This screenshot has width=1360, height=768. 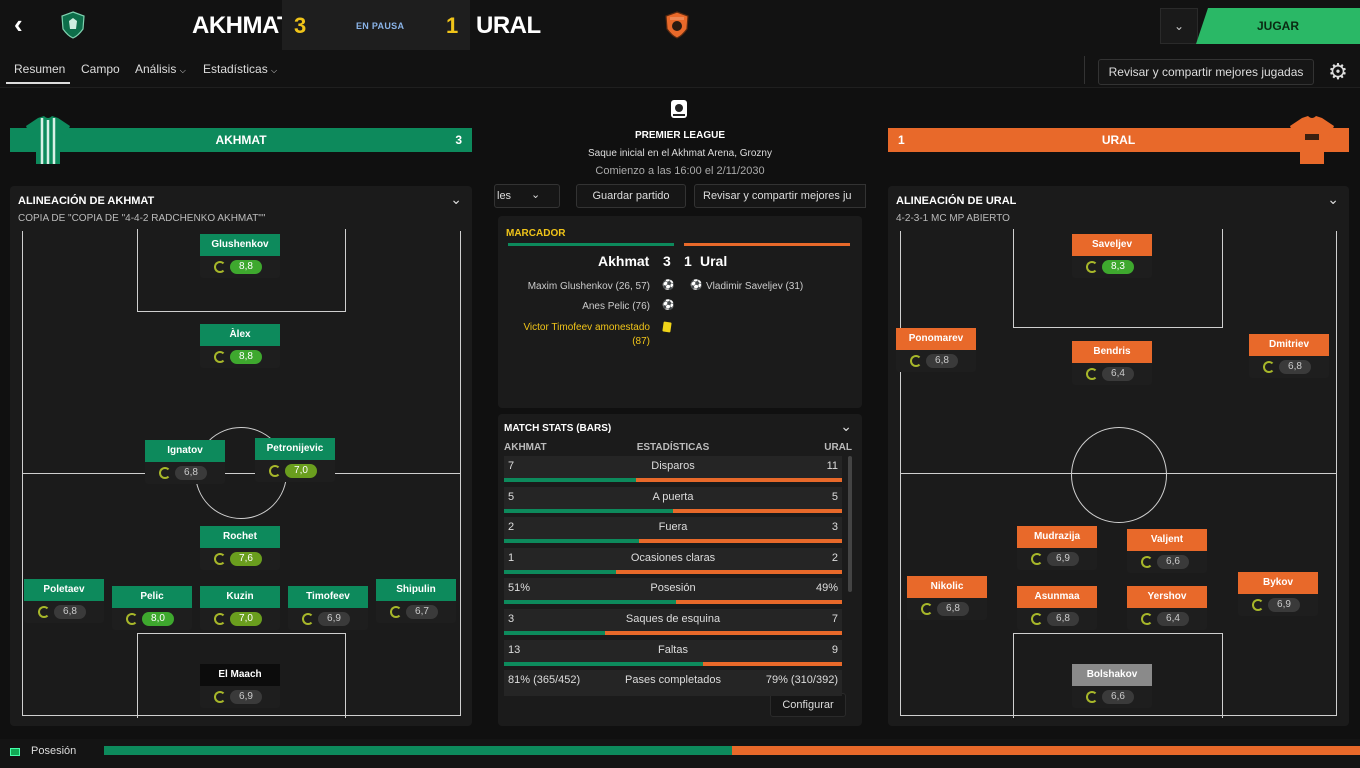 What do you see at coordinates (536, 233) in the screenshot?
I see `scoreboard-title: MARCADOR` at bounding box center [536, 233].